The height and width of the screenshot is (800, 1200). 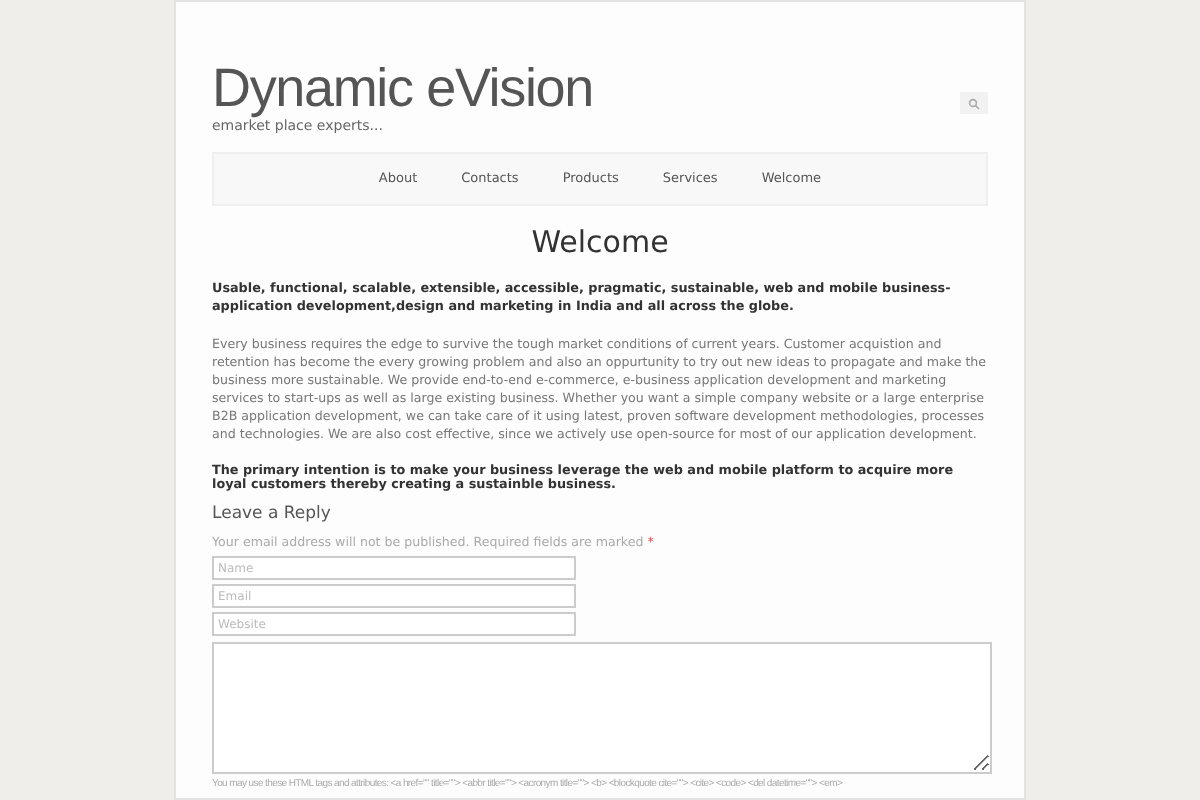 What do you see at coordinates (602, 708) in the screenshot?
I see `comment-field` at bounding box center [602, 708].